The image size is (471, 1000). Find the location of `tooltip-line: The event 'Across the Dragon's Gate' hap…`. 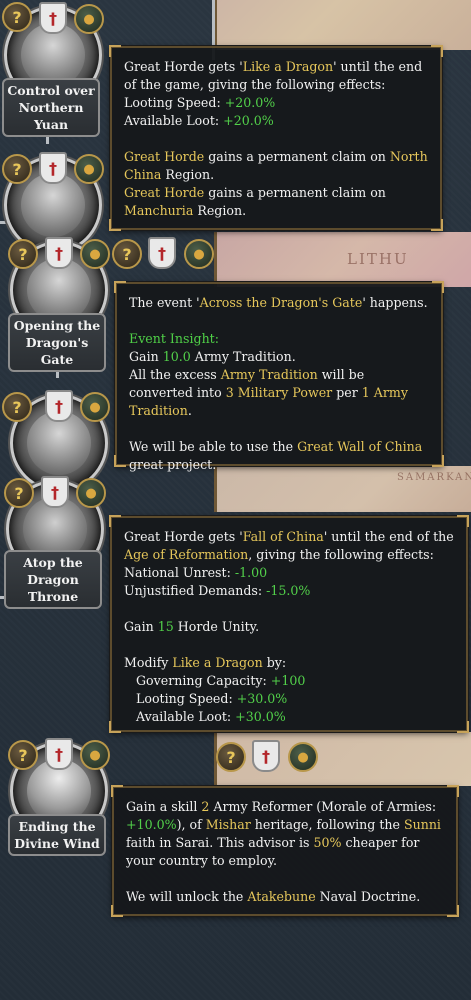

tooltip-line: The event 'Across the Dragon's Gate' hap… is located at coordinates (278, 302).